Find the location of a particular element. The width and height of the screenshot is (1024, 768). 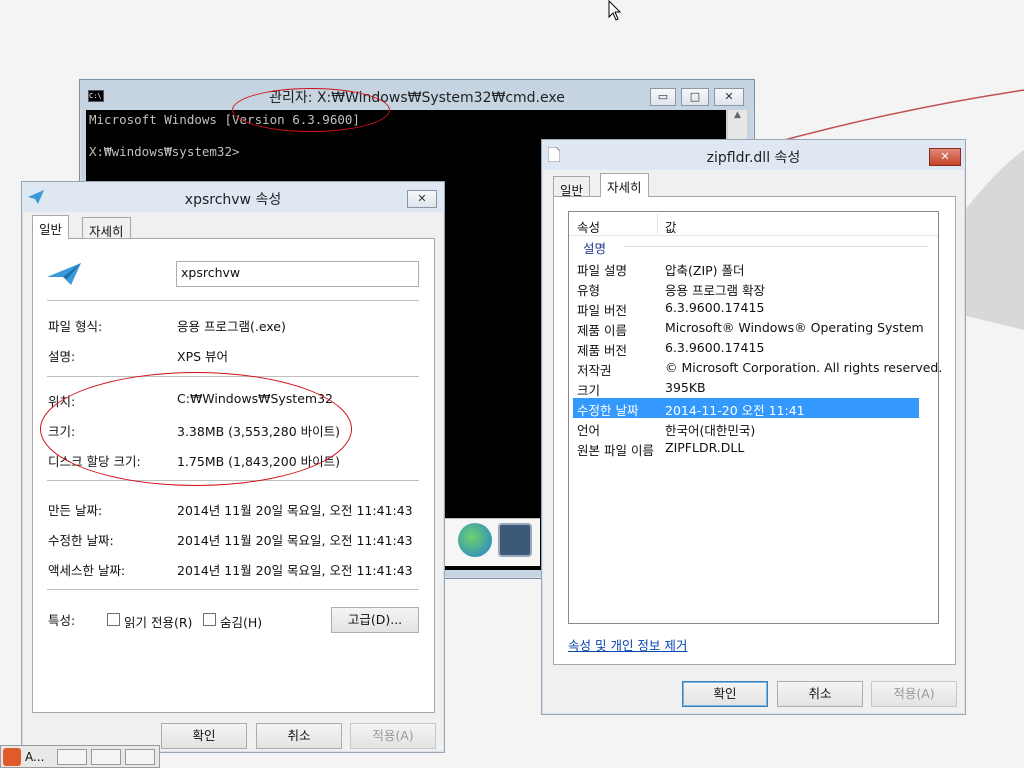

property-value: ZIPFLDR.DLL is located at coordinates (705, 447).